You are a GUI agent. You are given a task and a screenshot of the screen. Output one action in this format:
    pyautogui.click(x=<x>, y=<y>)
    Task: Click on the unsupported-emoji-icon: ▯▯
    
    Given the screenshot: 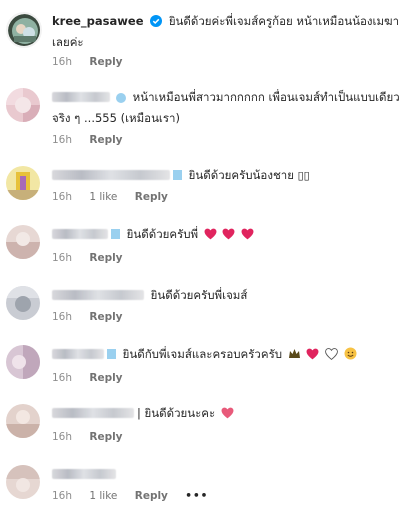 What is the action you would take?
    pyautogui.click(x=303, y=175)
    